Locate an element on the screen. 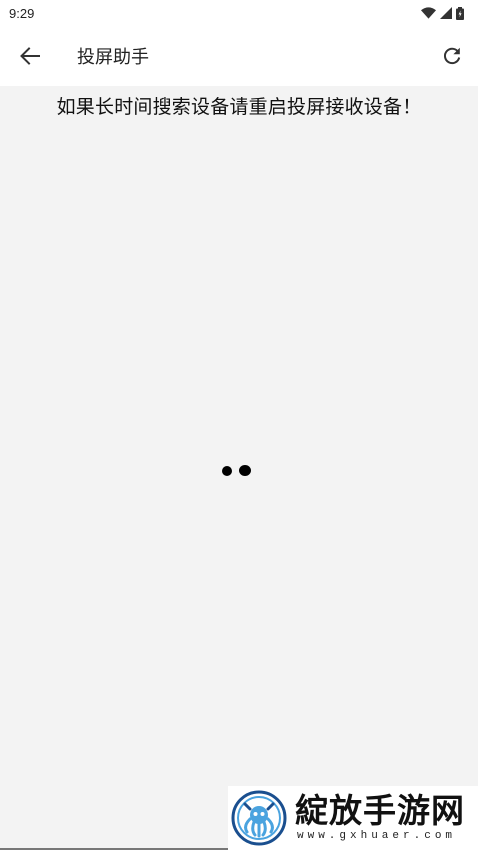  app-bar: 投屏助手 is located at coordinates (239, 56).